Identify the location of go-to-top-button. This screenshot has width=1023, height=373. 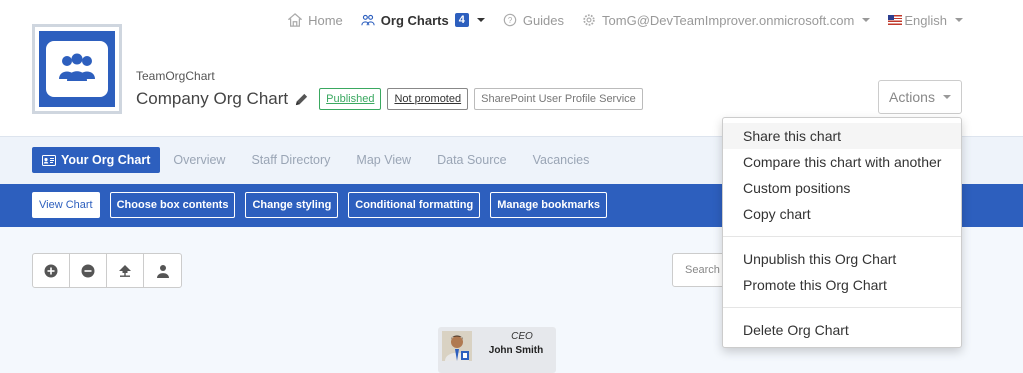
(125, 270).